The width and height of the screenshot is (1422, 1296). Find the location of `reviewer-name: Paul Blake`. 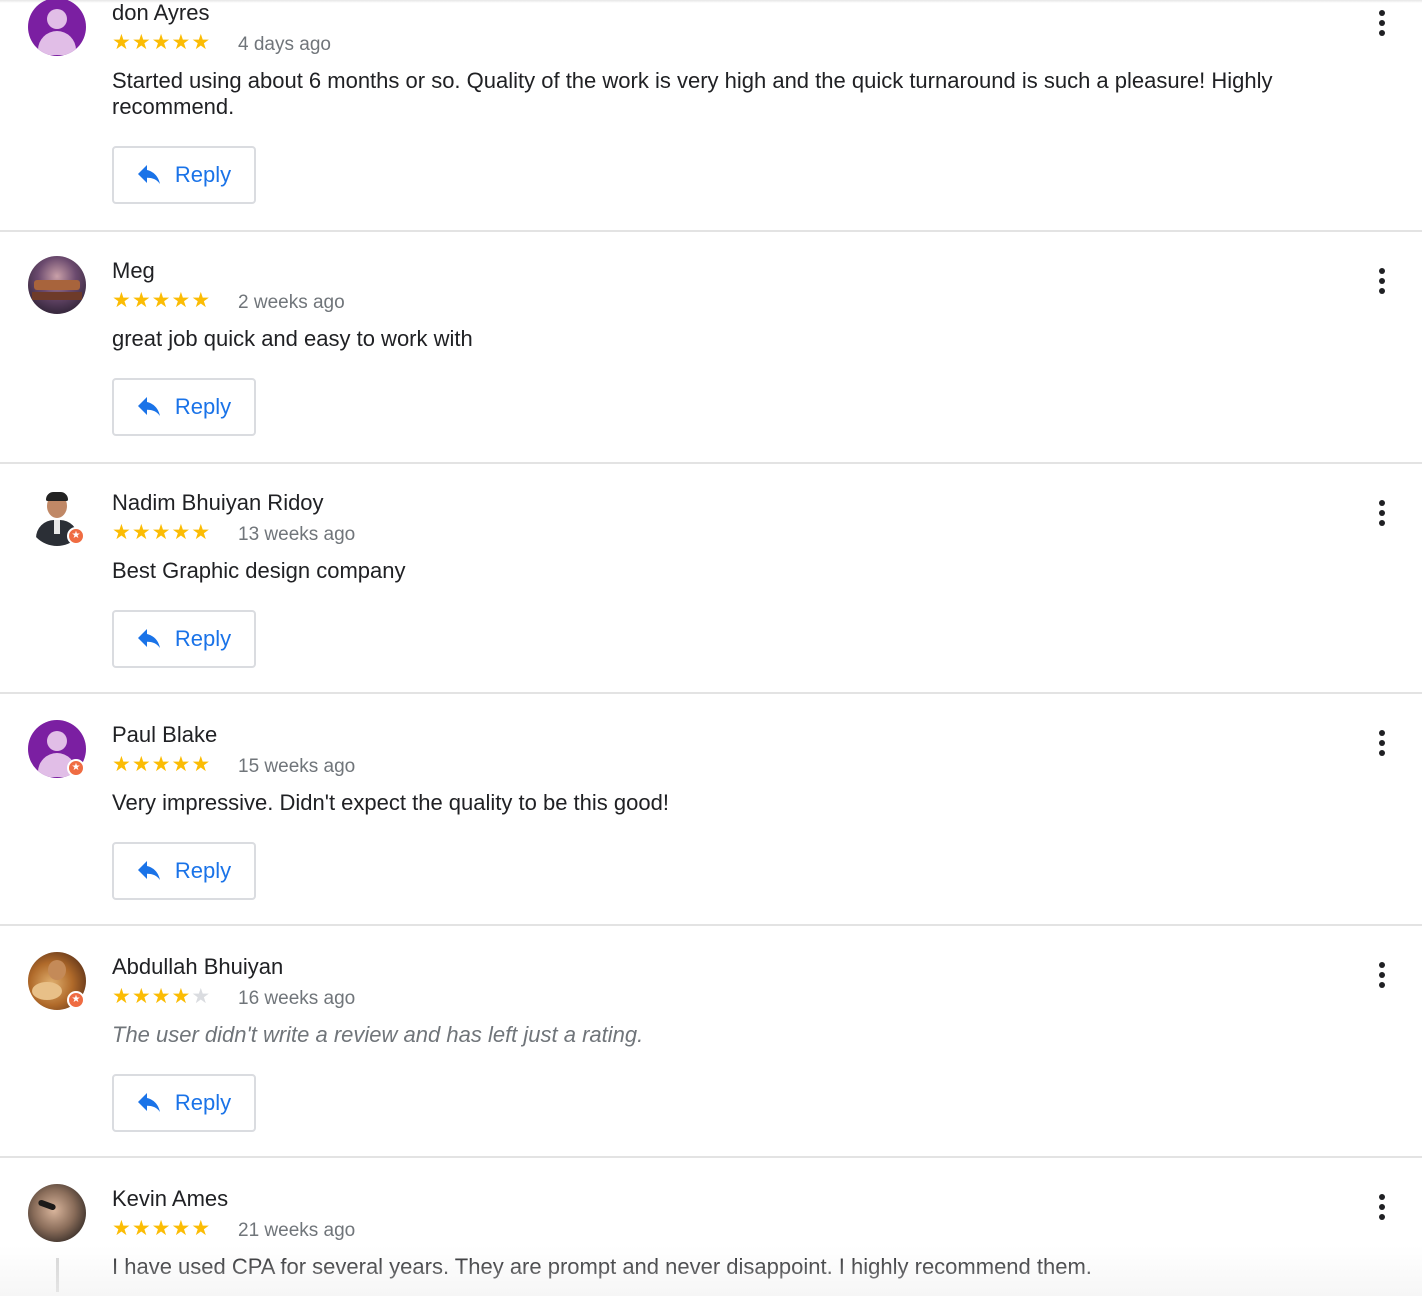

reviewer-name: Paul Blake is located at coordinates (164, 735).